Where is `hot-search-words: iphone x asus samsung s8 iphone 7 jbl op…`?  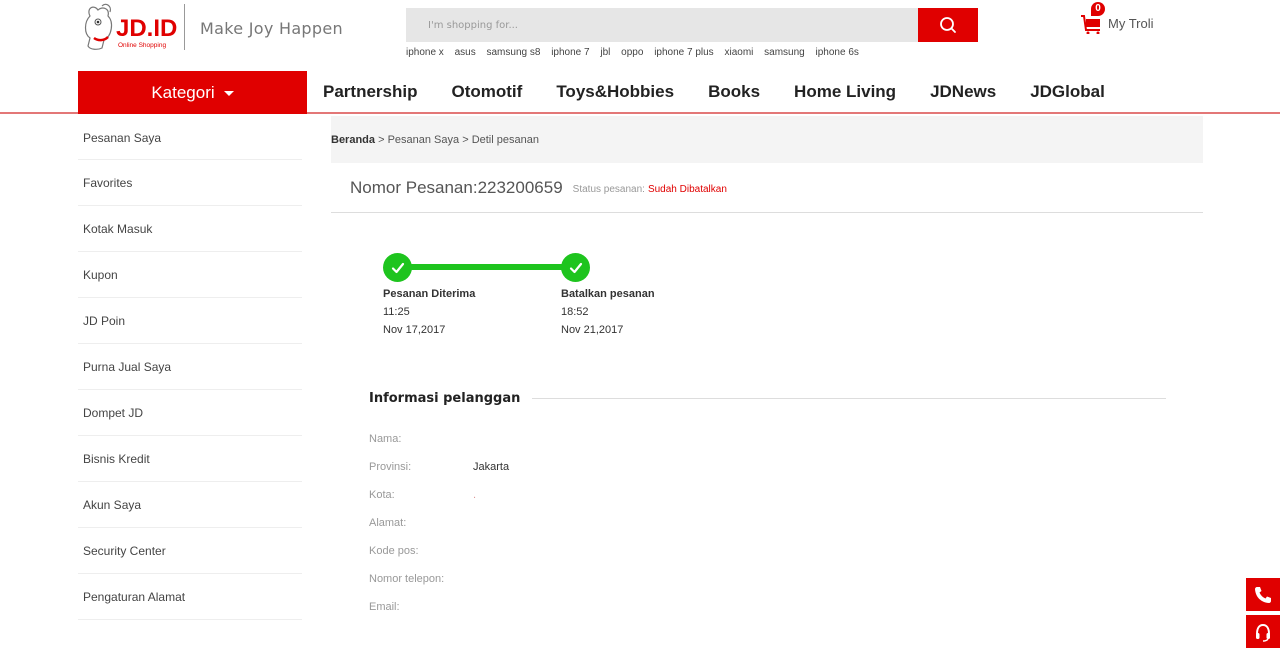 hot-search-words: iphone x asus samsung s8 iphone 7 jbl op… is located at coordinates (636, 52).